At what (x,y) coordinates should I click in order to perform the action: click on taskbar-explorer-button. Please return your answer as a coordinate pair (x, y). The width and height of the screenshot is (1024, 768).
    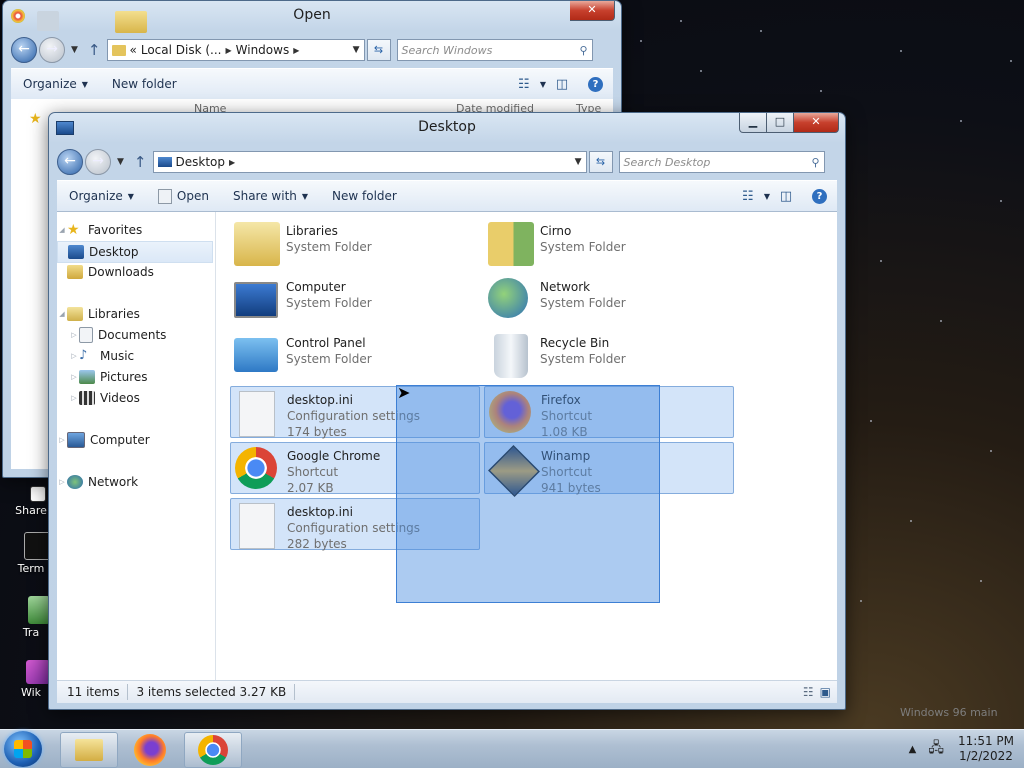
    Looking at the image, I should click on (89, 750).